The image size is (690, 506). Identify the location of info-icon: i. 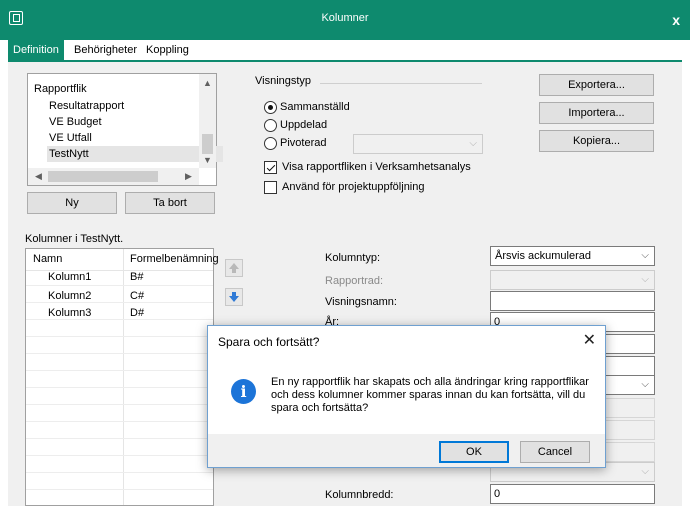
(243, 391).